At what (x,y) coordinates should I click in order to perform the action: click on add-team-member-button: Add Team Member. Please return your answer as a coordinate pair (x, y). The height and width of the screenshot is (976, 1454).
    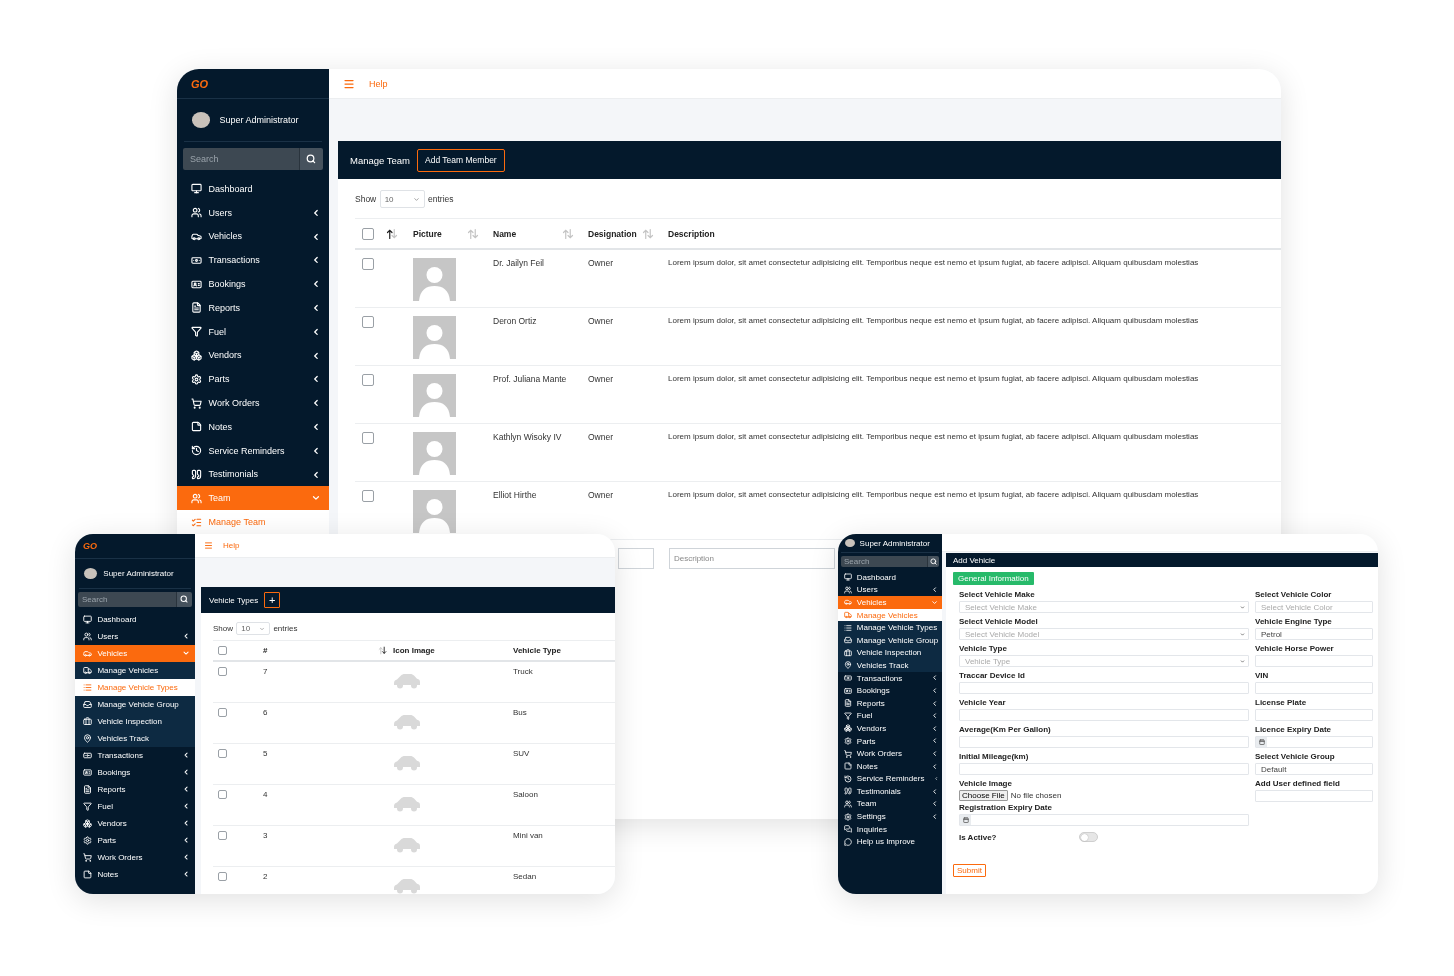
    Looking at the image, I should click on (461, 160).